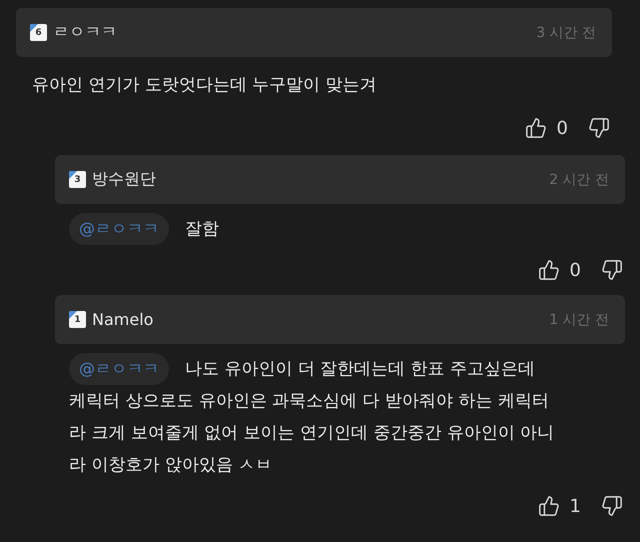 This screenshot has height=542, width=640. Describe the element at coordinates (85, 32) in the screenshot. I see `author-name: ㄹㅇㅋㅋ` at that location.